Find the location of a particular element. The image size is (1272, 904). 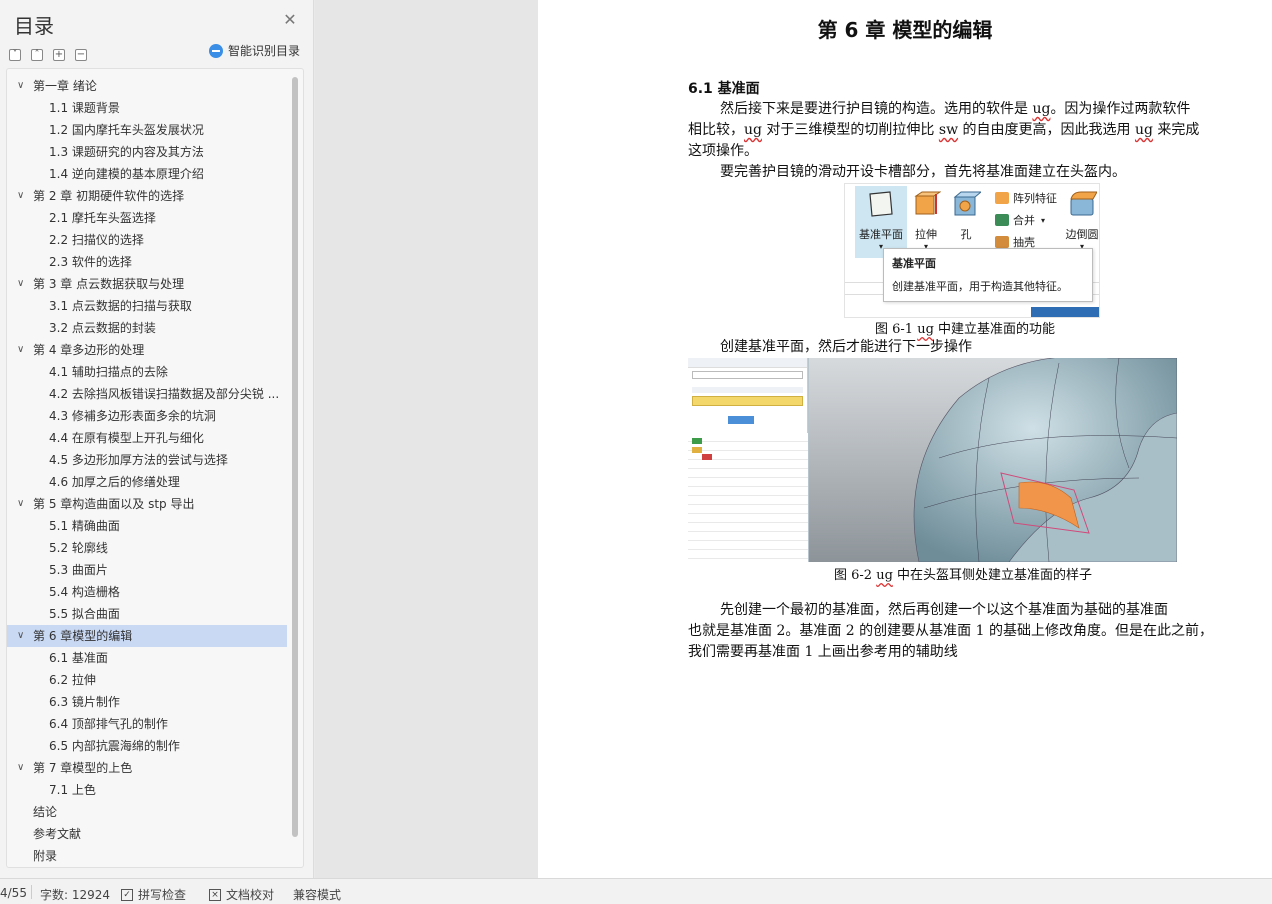

toc-item-label: 3.2 点云数据的封装 is located at coordinates (102, 328).